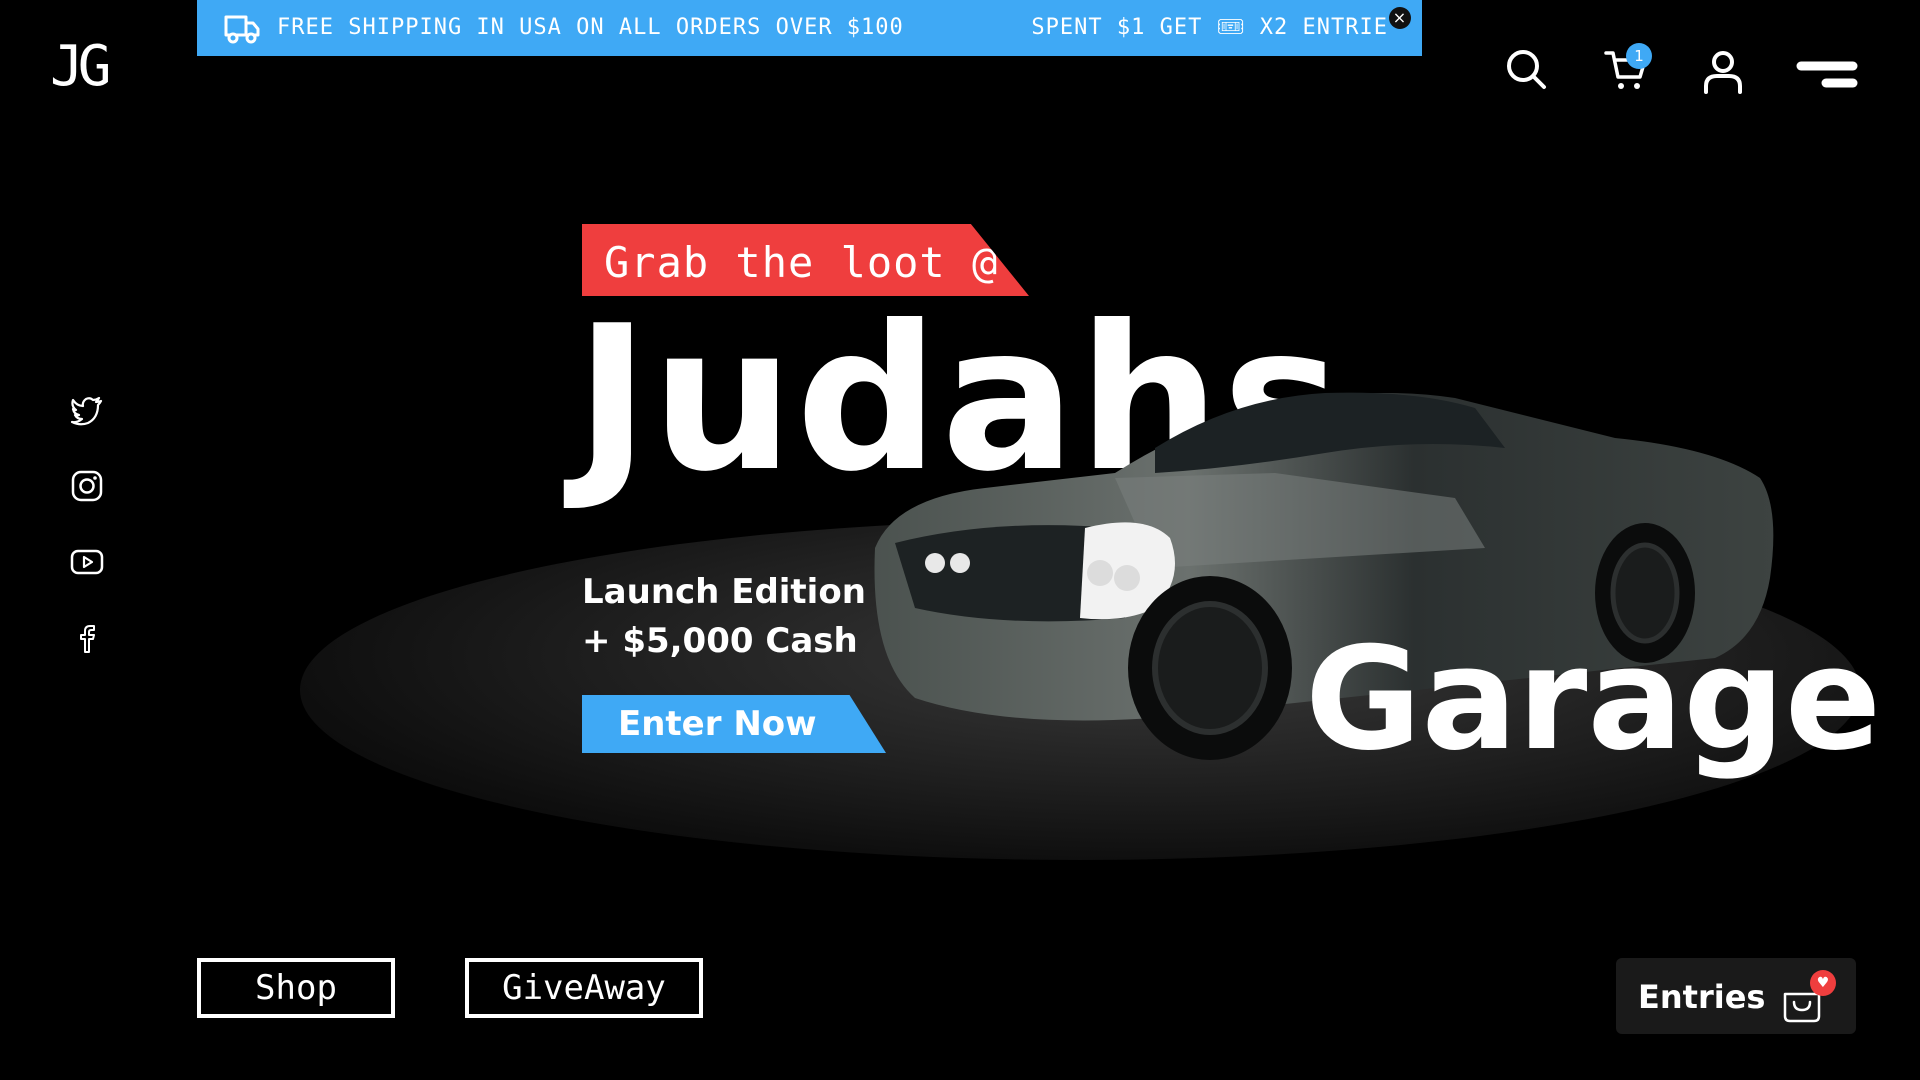 Image resolution: width=1920 pixels, height=1080 pixels. Describe the element at coordinates (720, 641) in the screenshot. I see `edition-line-2: + $5,000 Cash` at that location.